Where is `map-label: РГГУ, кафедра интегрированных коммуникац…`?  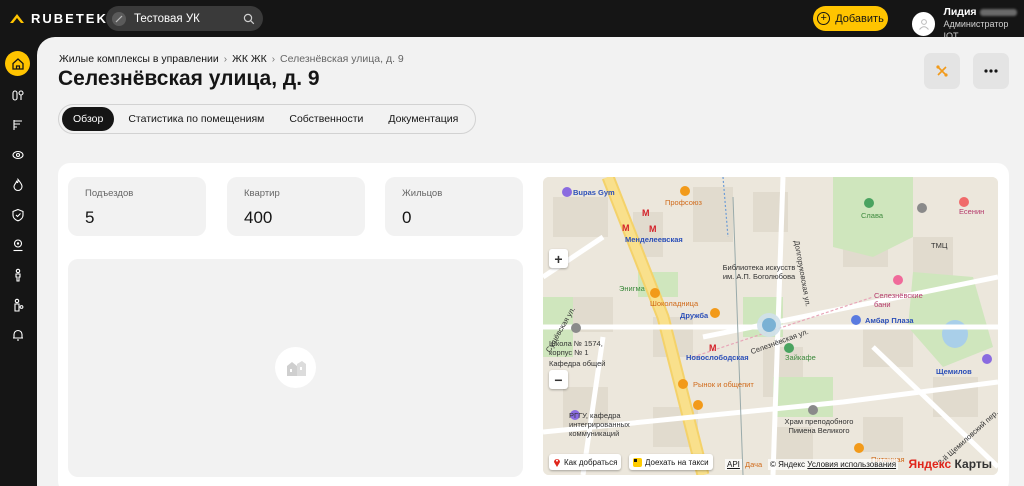
map-label: РГГУ, кафедра интегрированных коммуникац… is located at coordinates (599, 424).